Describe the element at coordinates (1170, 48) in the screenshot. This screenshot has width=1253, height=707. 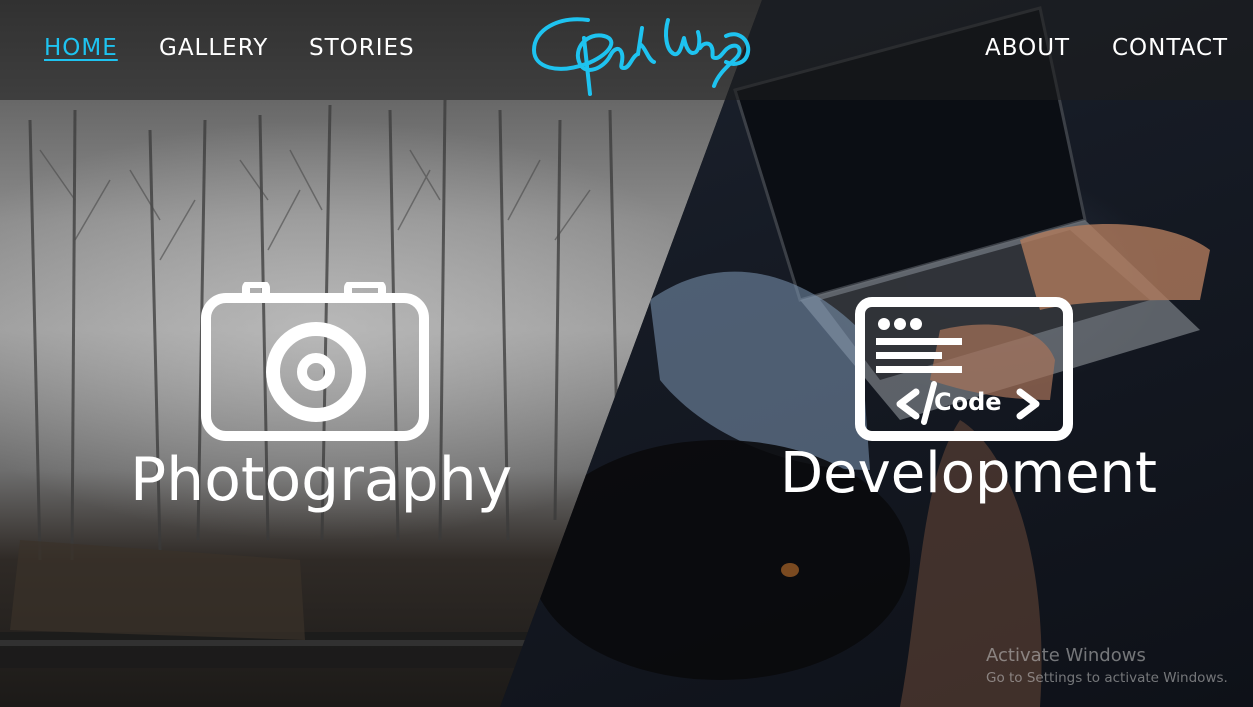
I see `nav-link-contact: CONTACT` at that location.